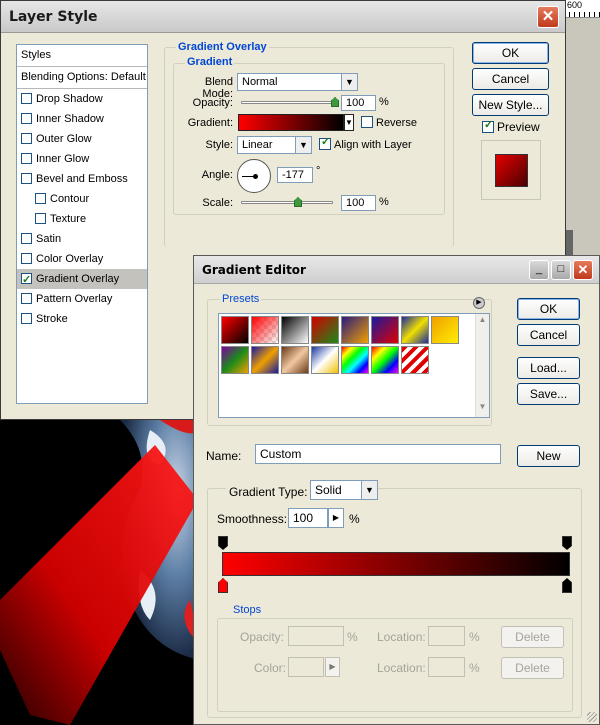  I want to click on angle-dial, so click(254, 176).